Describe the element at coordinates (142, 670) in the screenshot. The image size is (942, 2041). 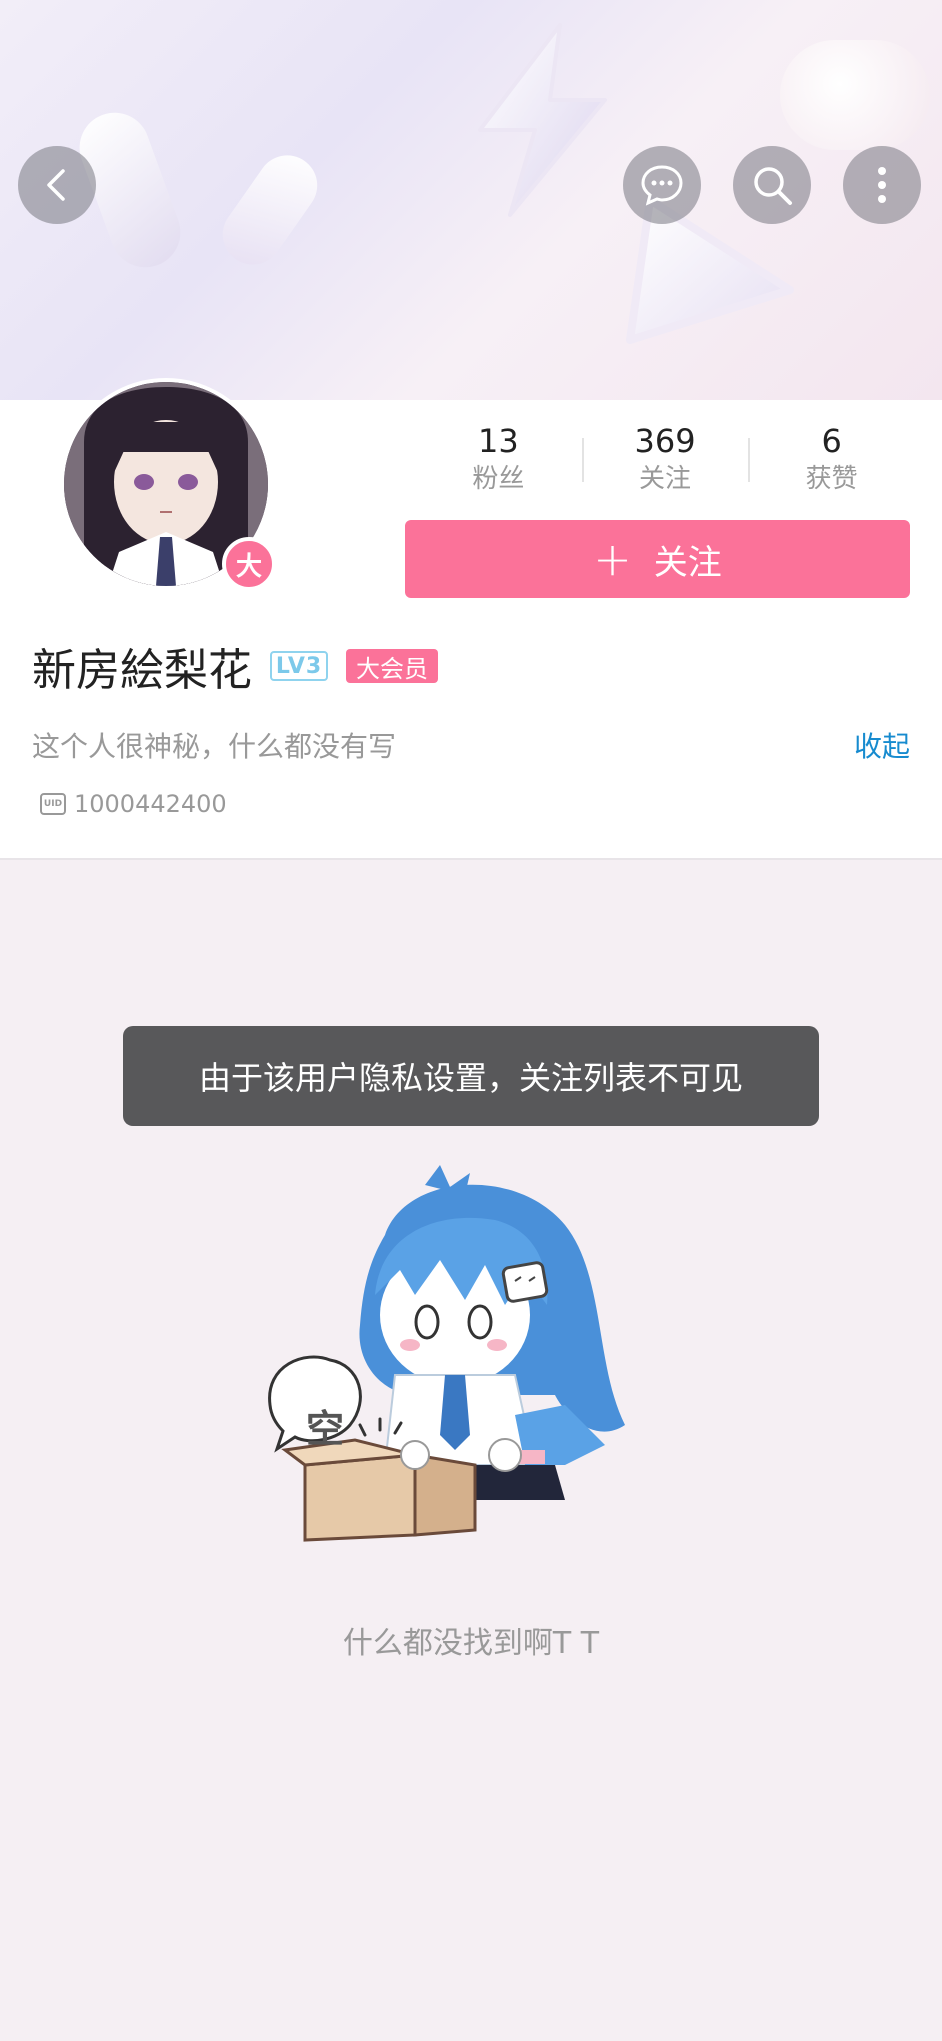
I see `username: 新房絵梨花` at that location.